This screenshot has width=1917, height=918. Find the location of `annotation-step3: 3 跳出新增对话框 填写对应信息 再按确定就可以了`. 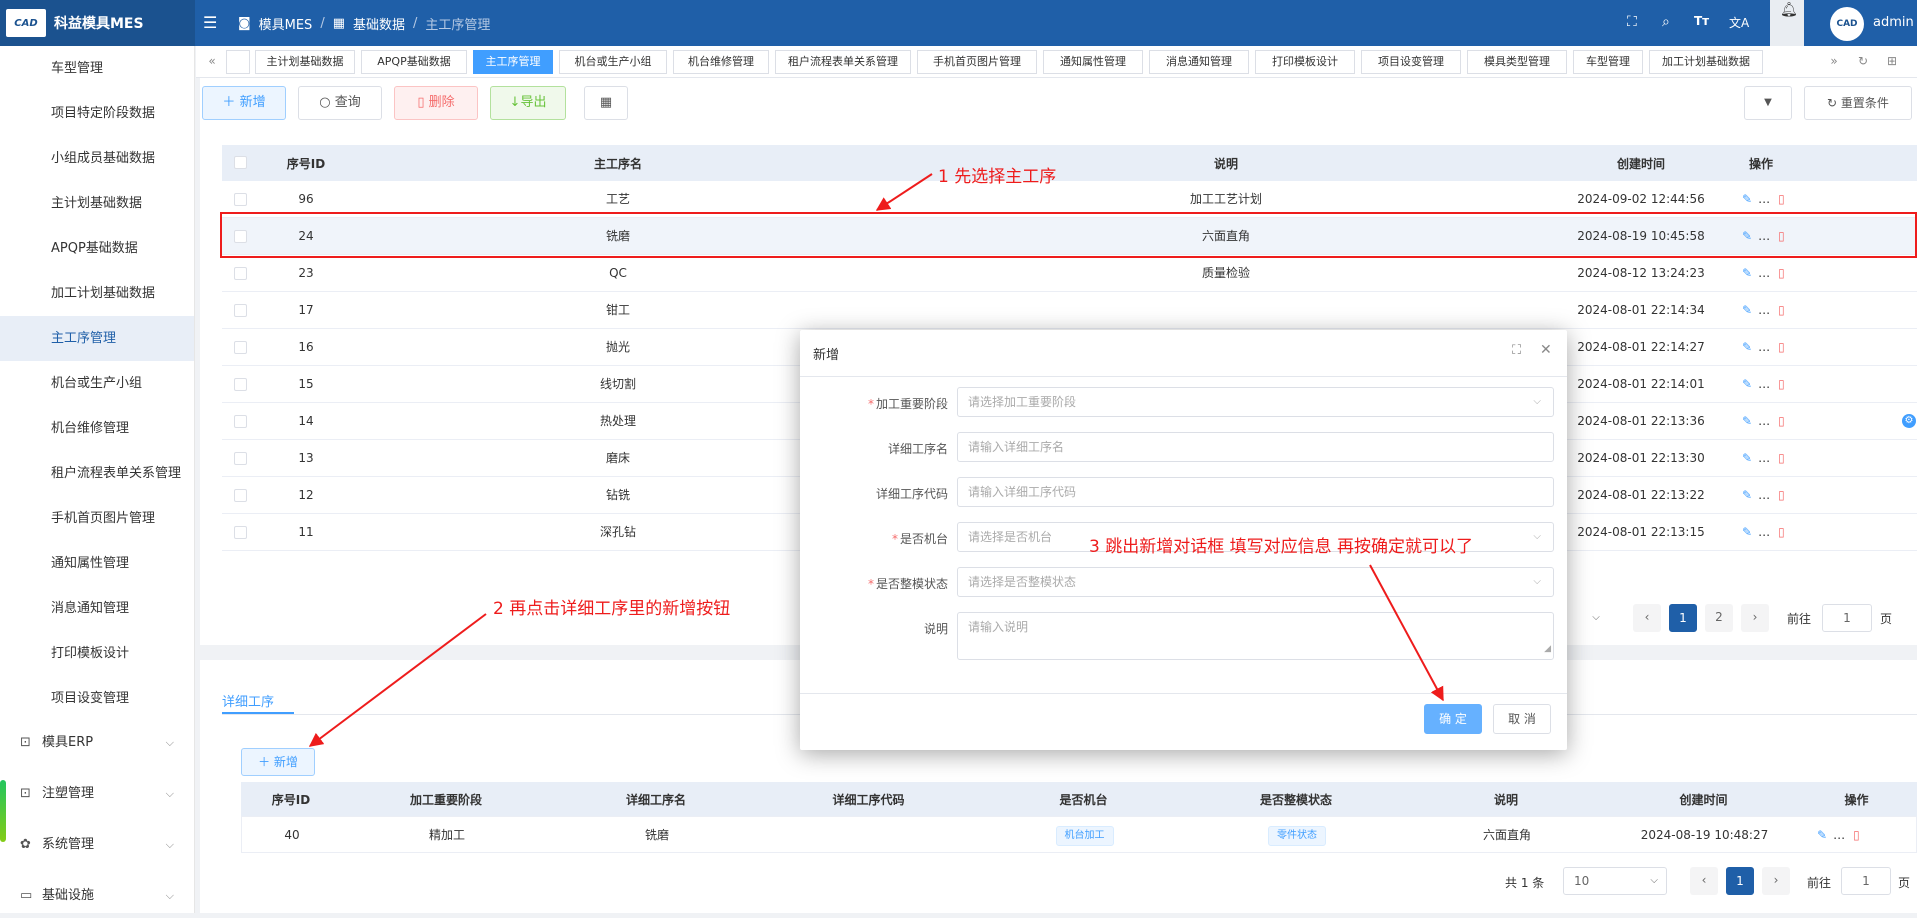

annotation-step3: 3 跳出新增对话框 填写对应信息 再按确定就可以了 is located at coordinates (1281, 547).